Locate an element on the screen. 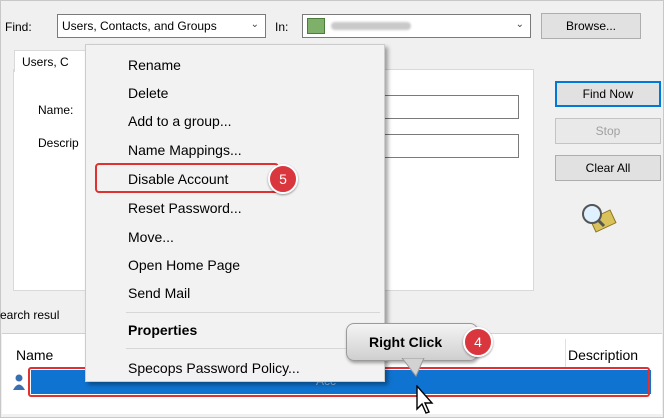 Image resolution: width=664 pixels, height=418 pixels. menu-item-open-home-page: Open Home Page is located at coordinates (184, 265).